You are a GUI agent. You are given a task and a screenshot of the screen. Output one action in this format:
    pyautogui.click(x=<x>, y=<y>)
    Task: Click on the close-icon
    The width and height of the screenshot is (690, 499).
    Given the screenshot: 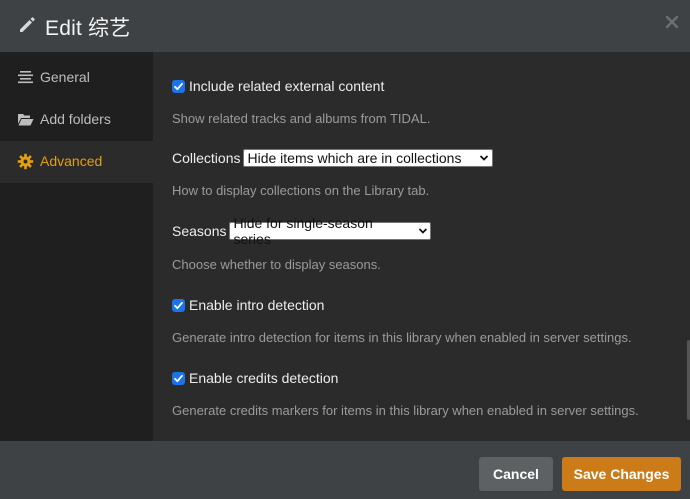 What is the action you would take?
    pyautogui.click(x=672, y=22)
    